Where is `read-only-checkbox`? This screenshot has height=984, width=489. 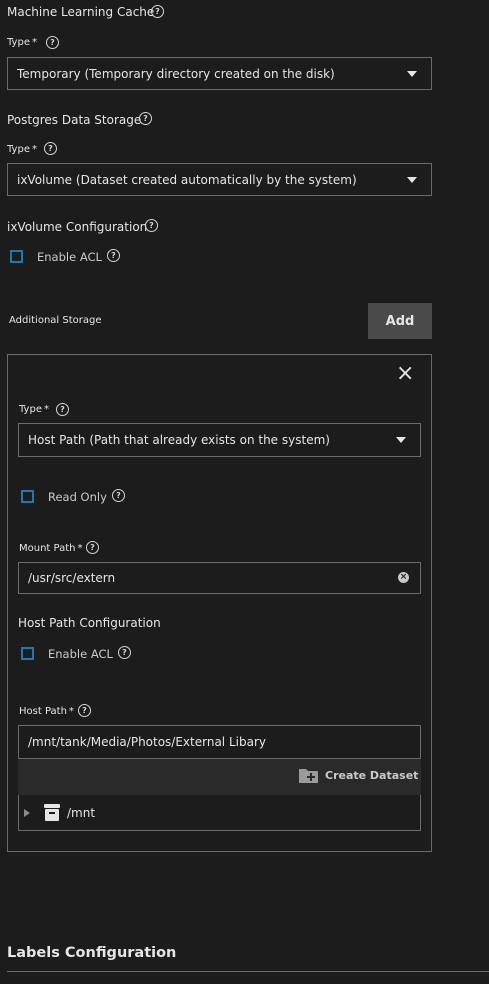 read-only-checkbox is located at coordinates (27, 496).